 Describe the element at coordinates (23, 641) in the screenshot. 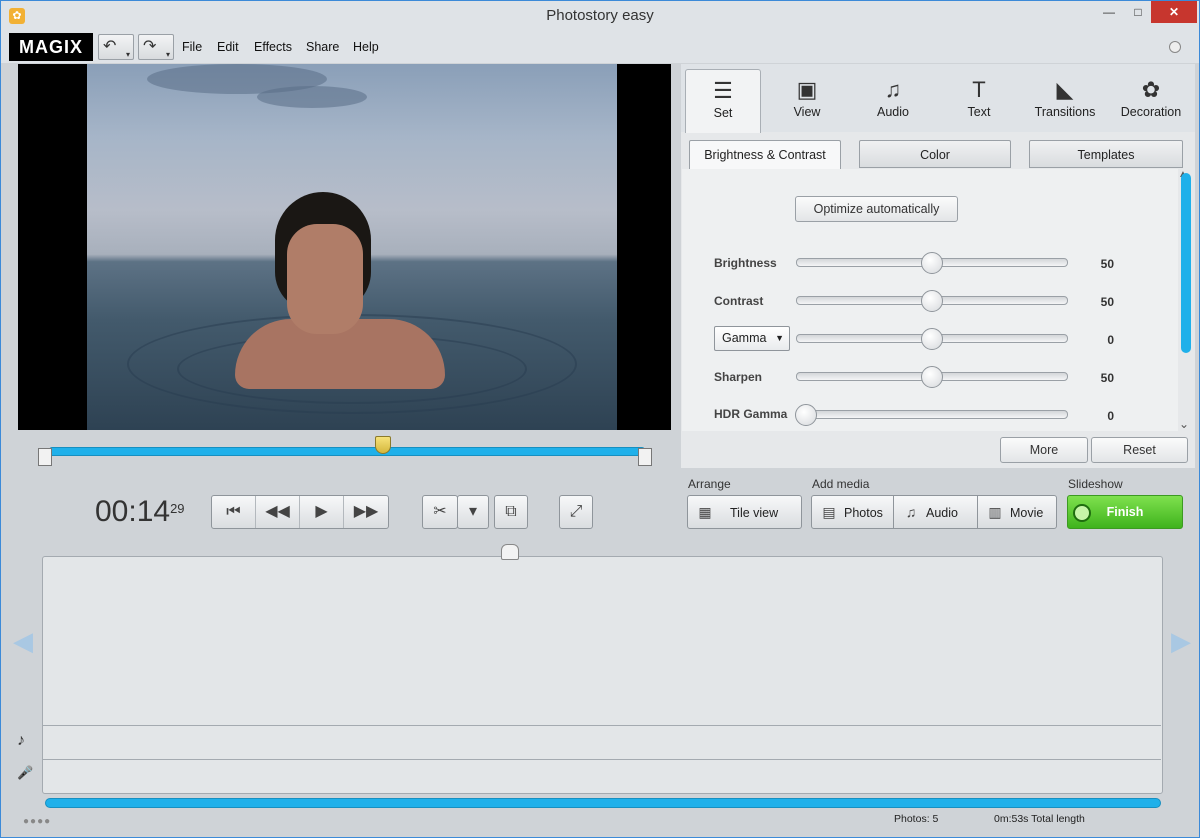

I see `scroll-left-icon: ◀` at that location.